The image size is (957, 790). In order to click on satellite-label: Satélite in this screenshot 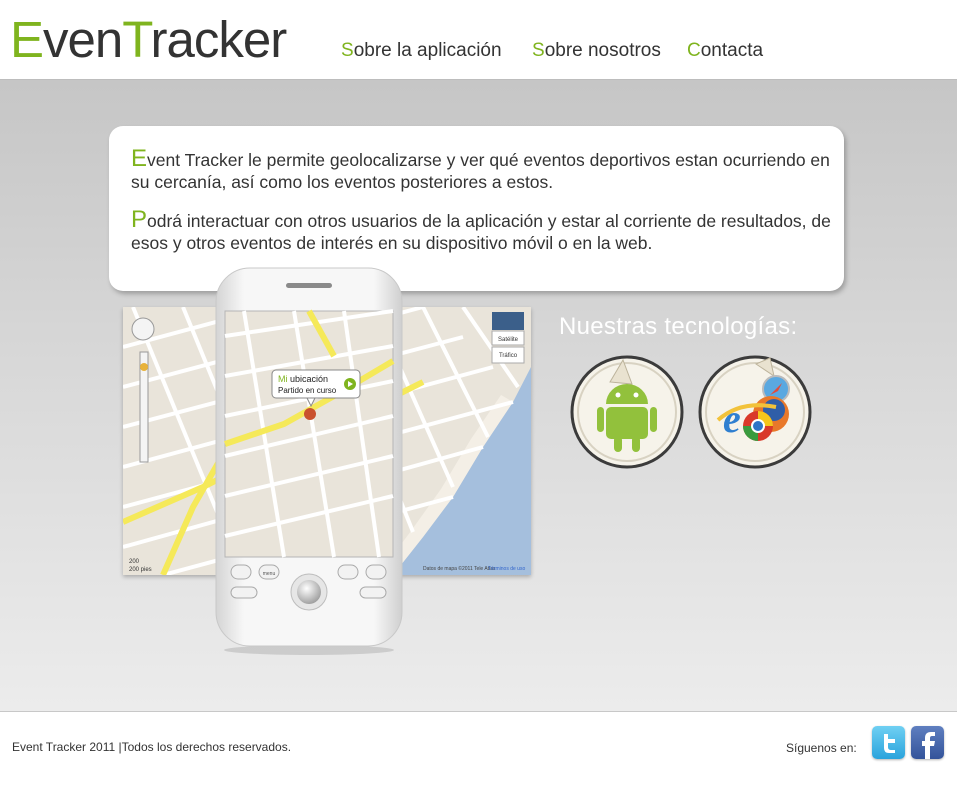, I will do `click(508, 340)`.